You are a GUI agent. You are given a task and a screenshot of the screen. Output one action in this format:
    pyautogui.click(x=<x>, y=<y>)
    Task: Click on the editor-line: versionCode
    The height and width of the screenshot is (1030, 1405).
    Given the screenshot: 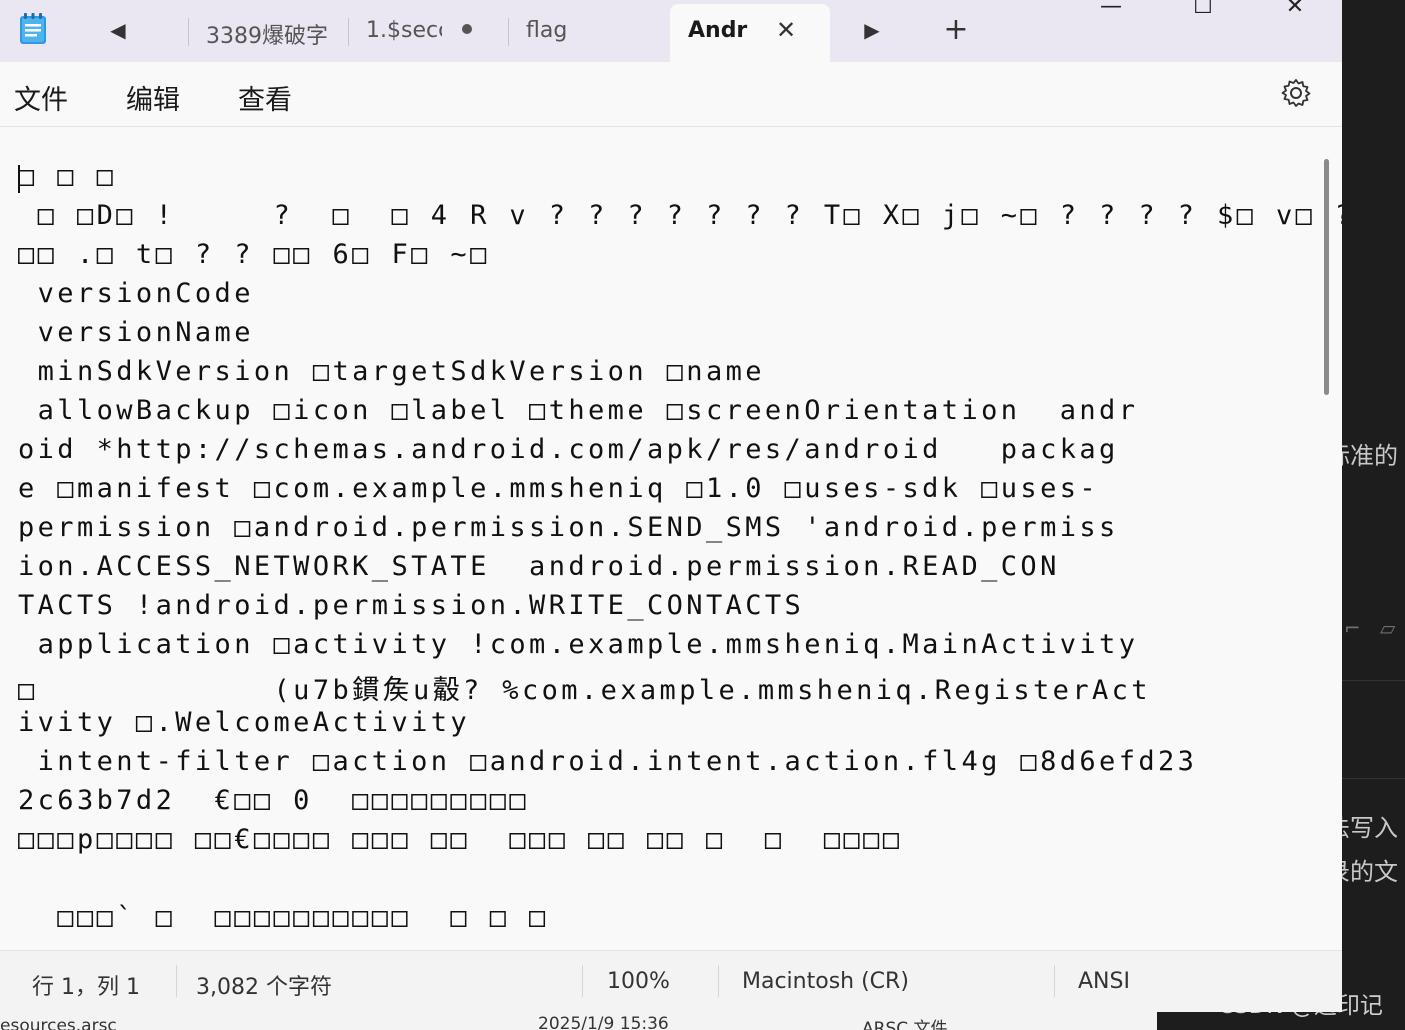 What is the action you would take?
    pyautogui.click(x=136, y=293)
    